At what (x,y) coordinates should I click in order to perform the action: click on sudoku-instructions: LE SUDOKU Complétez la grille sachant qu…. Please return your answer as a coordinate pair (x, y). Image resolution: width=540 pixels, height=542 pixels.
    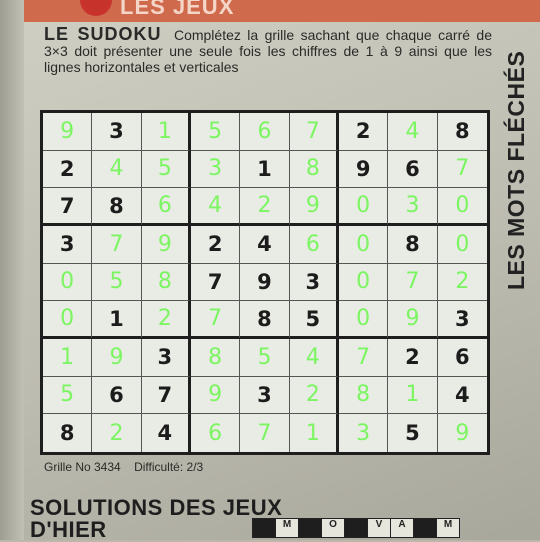
    Looking at the image, I should click on (268, 49).